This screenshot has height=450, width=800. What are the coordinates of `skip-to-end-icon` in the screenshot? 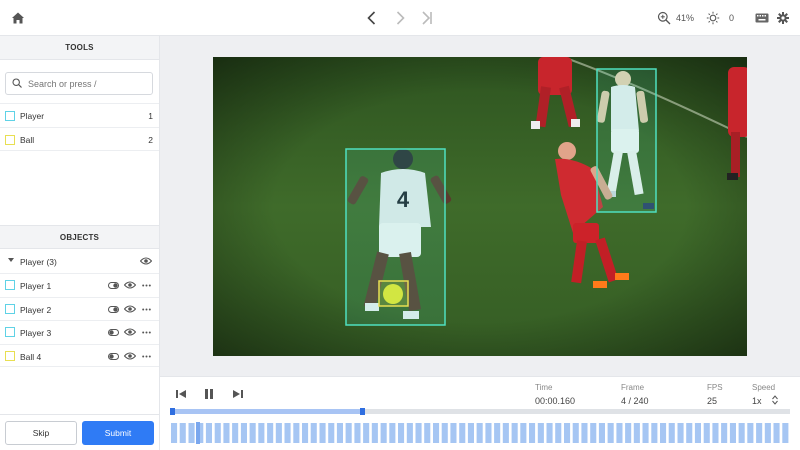 It's located at (427, 18).